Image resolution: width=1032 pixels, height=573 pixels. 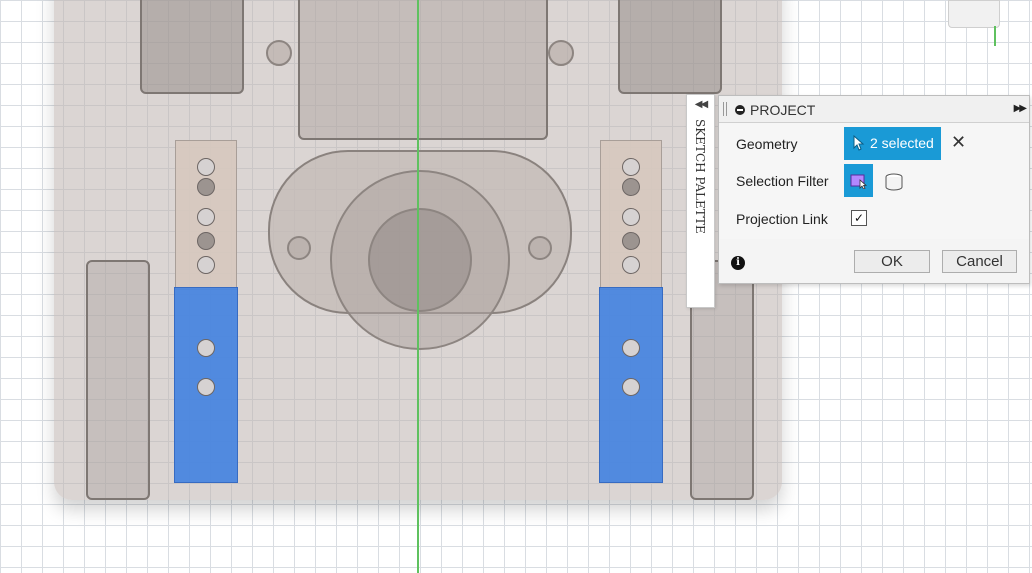 What do you see at coordinates (783, 110) in the screenshot?
I see `dialog-title: PROJECT` at bounding box center [783, 110].